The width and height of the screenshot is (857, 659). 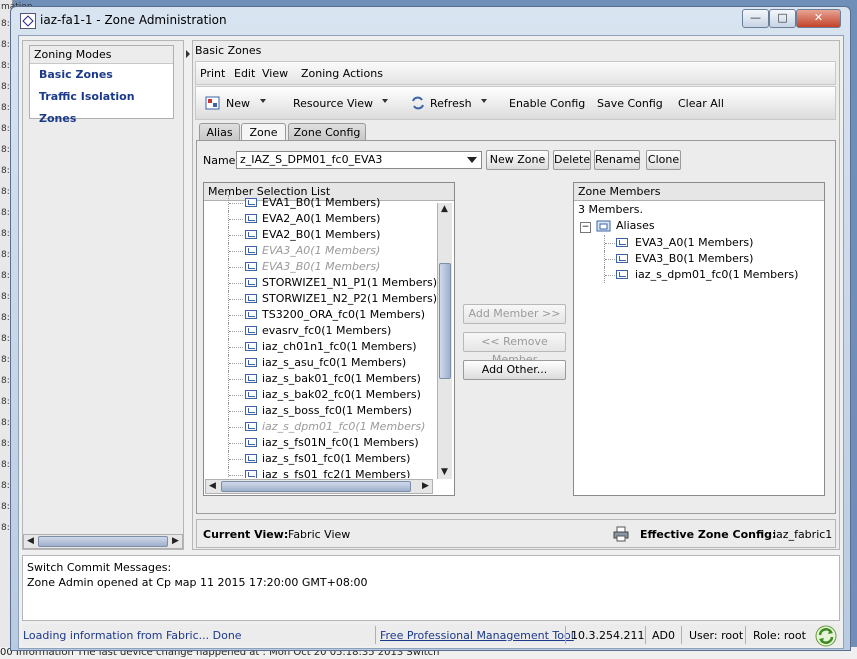 I want to click on save-config-button: Save Config, so click(x=630, y=103).